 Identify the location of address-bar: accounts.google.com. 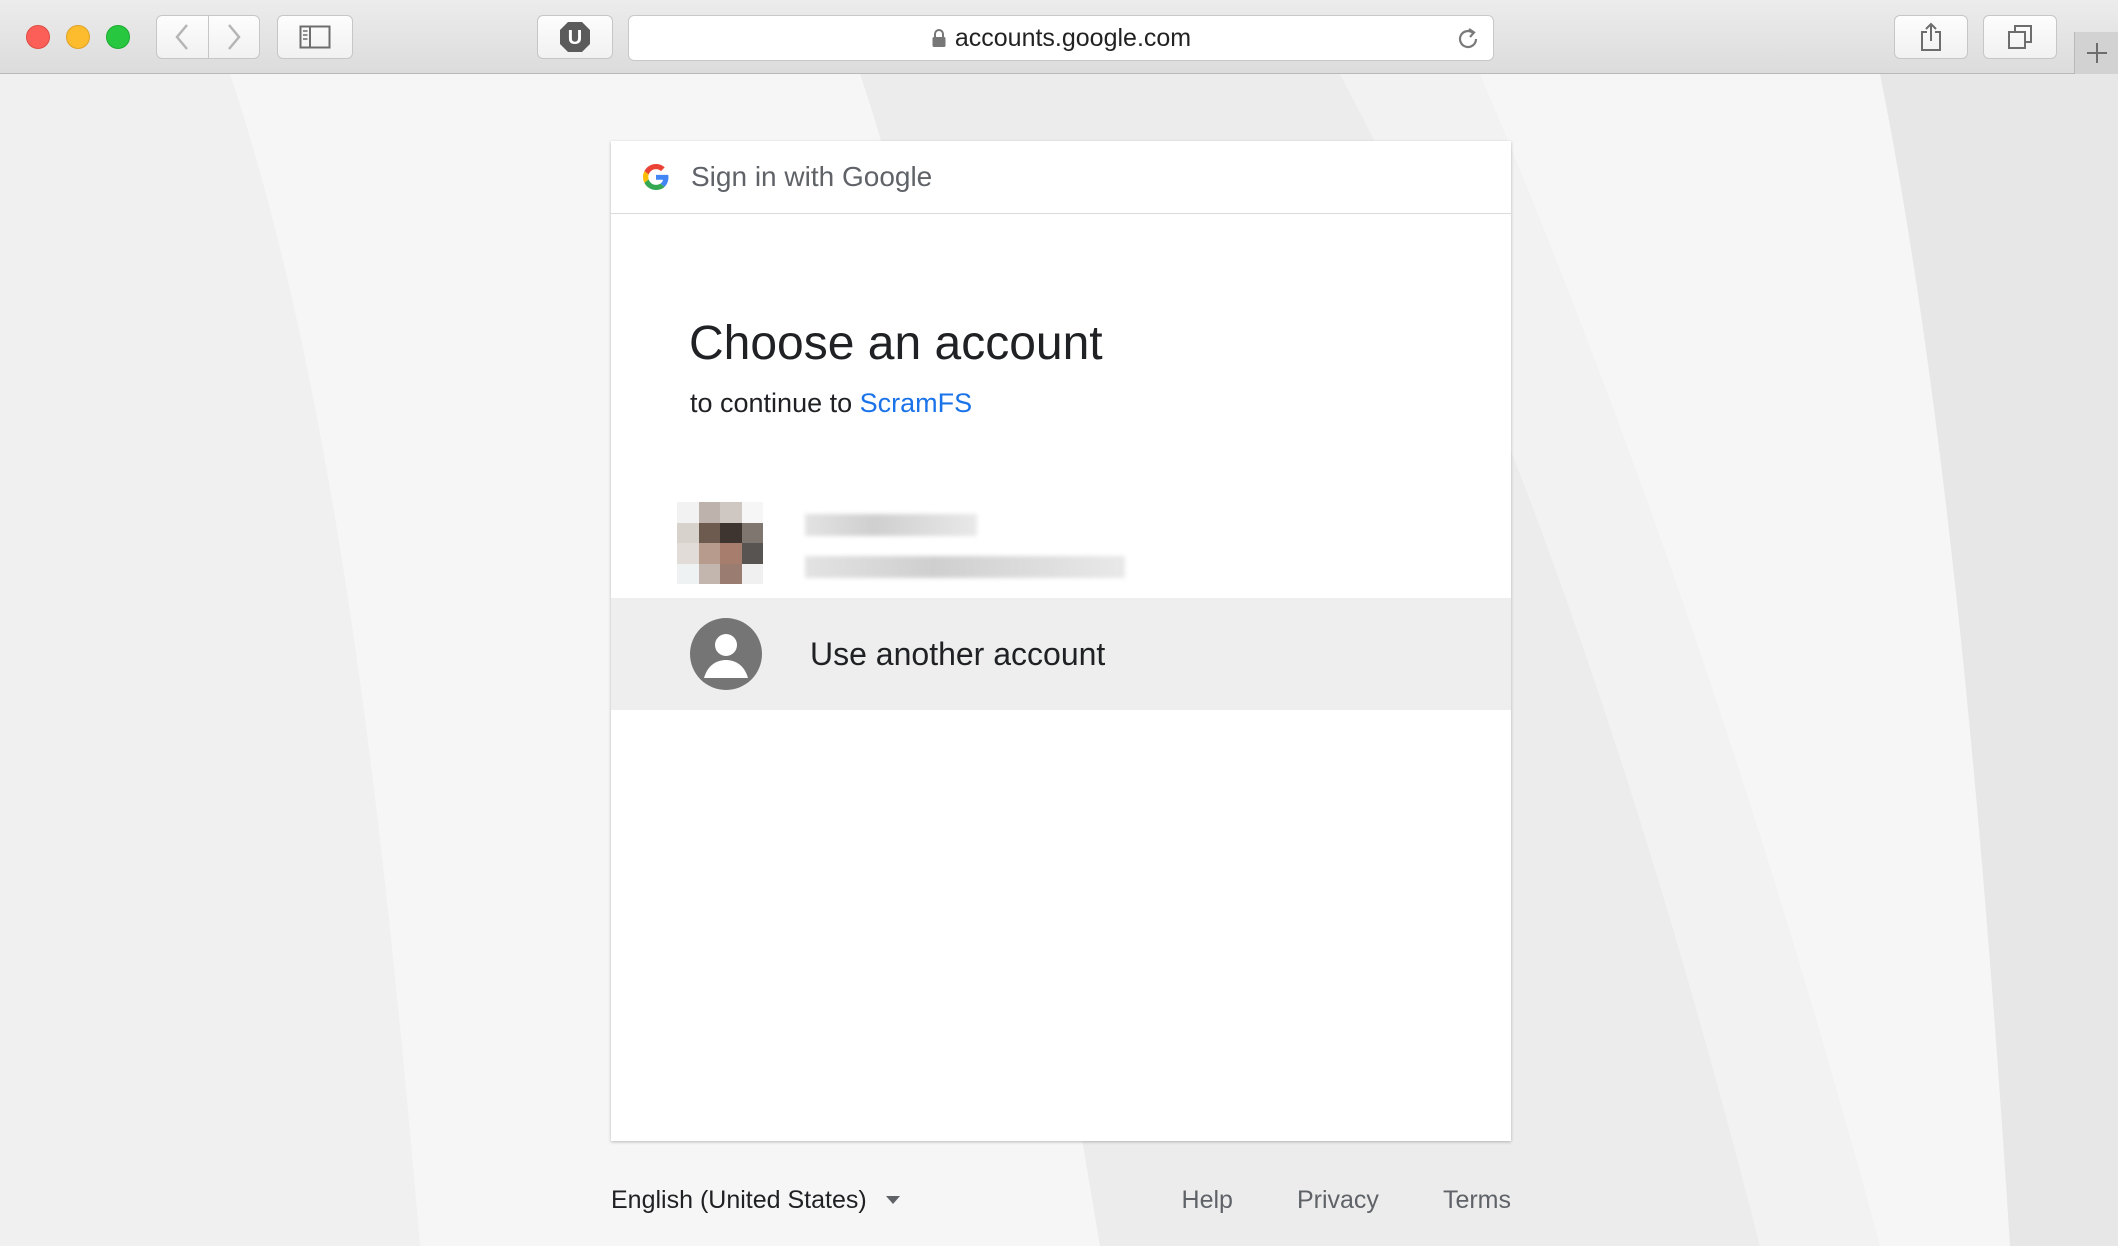
(1061, 38).